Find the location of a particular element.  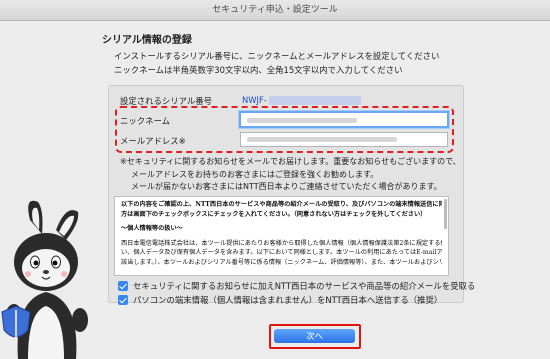

next-button: 次へ is located at coordinates (314, 336).